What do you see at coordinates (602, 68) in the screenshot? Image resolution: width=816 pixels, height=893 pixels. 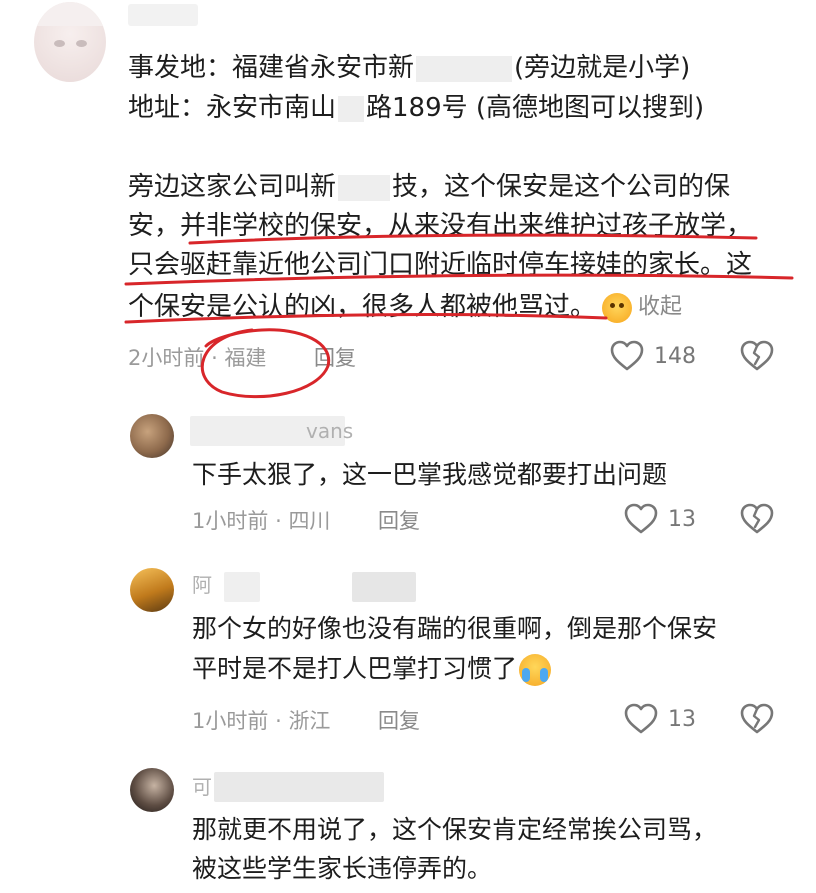 I see `line-1-text-after: (旁边就是小学)` at bounding box center [602, 68].